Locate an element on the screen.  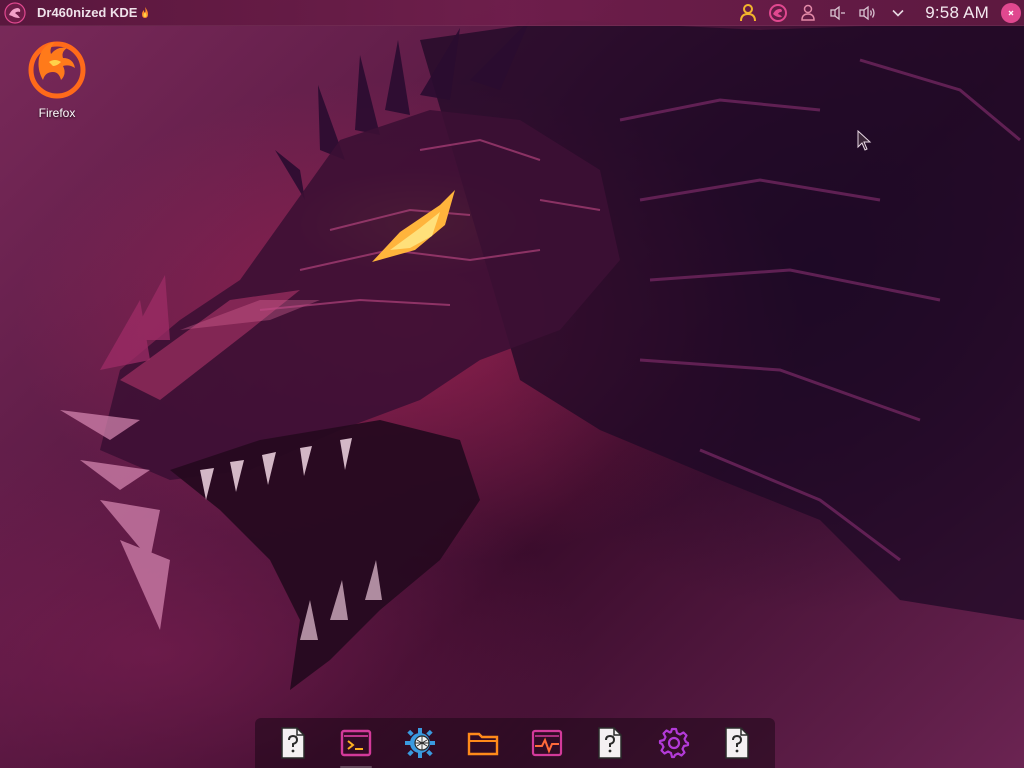
dock-item-system-monitor is located at coordinates (547, 743).